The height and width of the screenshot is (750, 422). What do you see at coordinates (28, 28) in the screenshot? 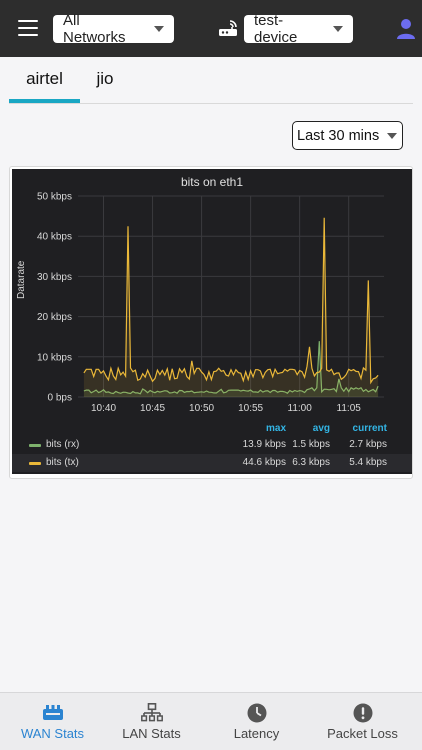
I see `menu-icon` at bounding box center [28, 28].